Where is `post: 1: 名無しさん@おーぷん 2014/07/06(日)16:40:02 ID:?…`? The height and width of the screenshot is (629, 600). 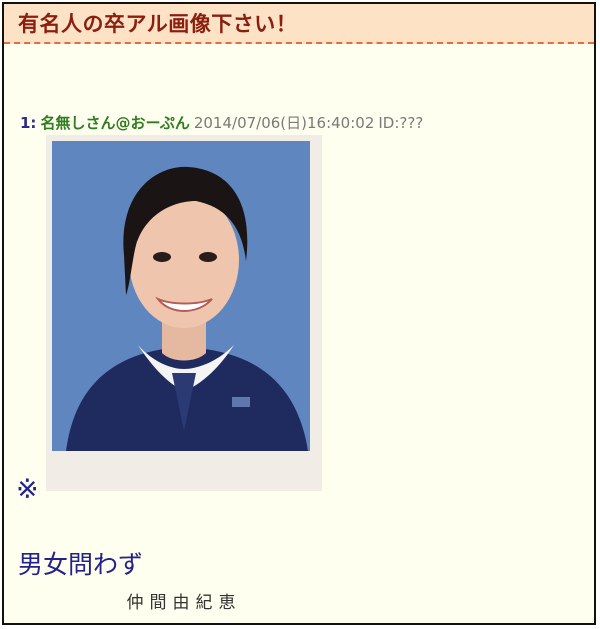
post: 1: 名無しさん@おーぷん 2014/07/06(日)16:40:02 ID:?… is located at coordinates (299, 122).